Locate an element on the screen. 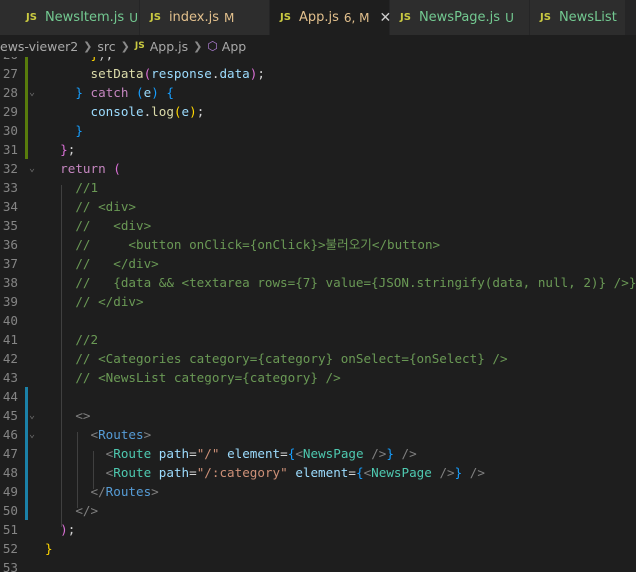 This screenshot has height=572, width=636. breadcrumb-file: App.js is located at coordinates (169, 46).